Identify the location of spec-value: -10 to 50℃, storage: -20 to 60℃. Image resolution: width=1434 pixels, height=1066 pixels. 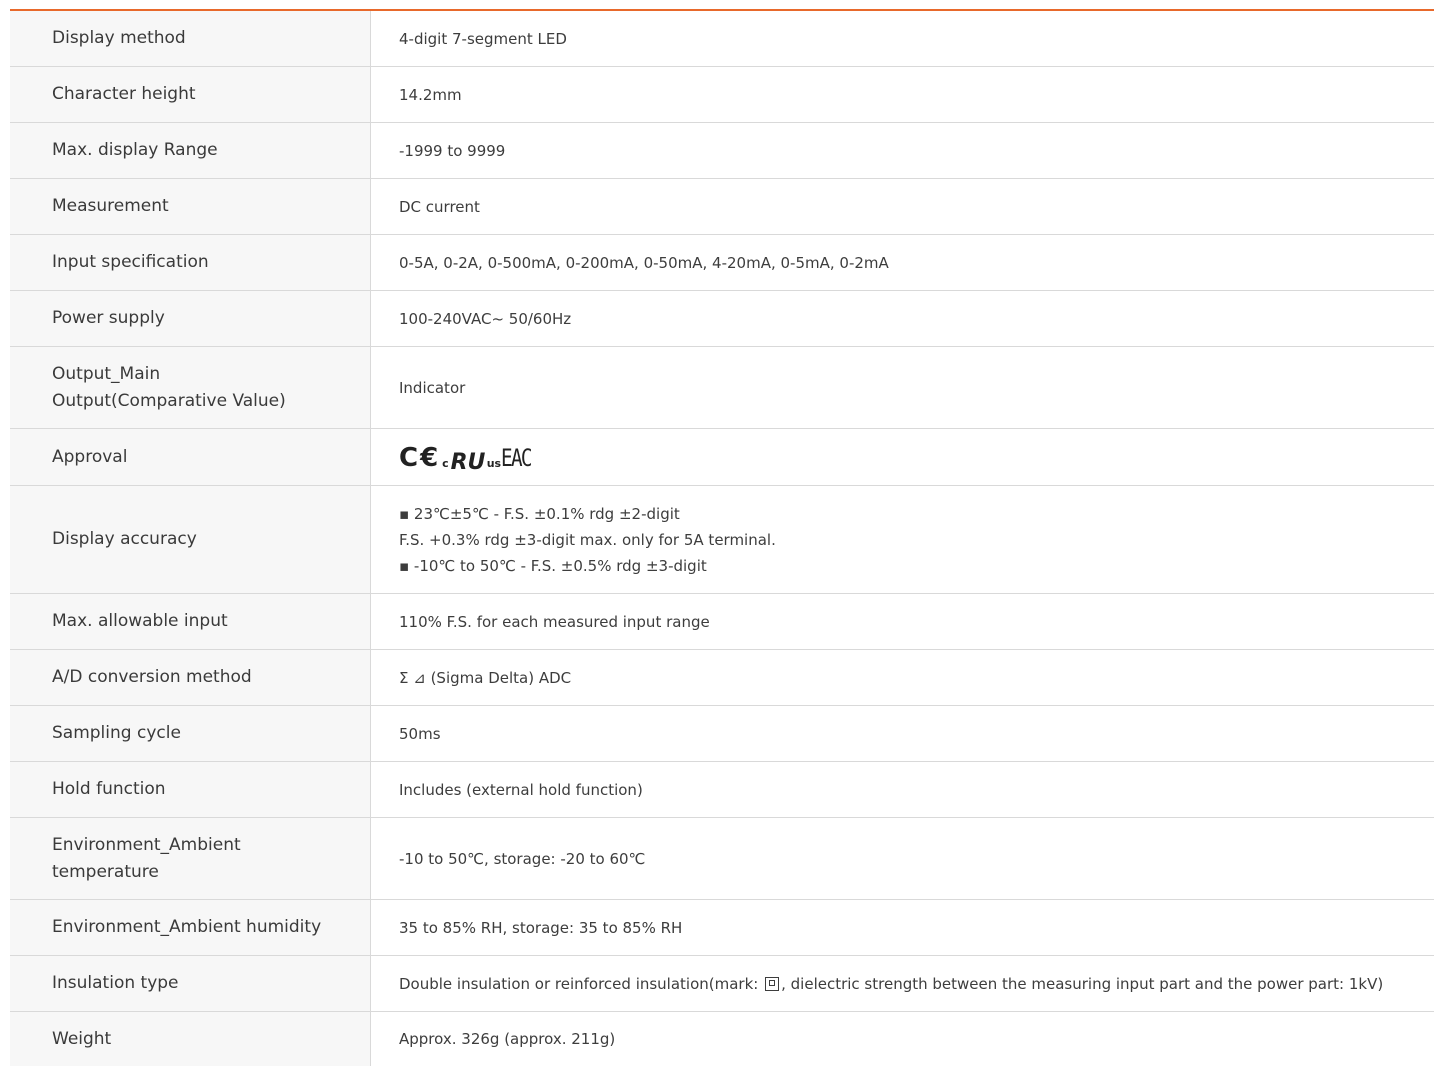
(902, 858).